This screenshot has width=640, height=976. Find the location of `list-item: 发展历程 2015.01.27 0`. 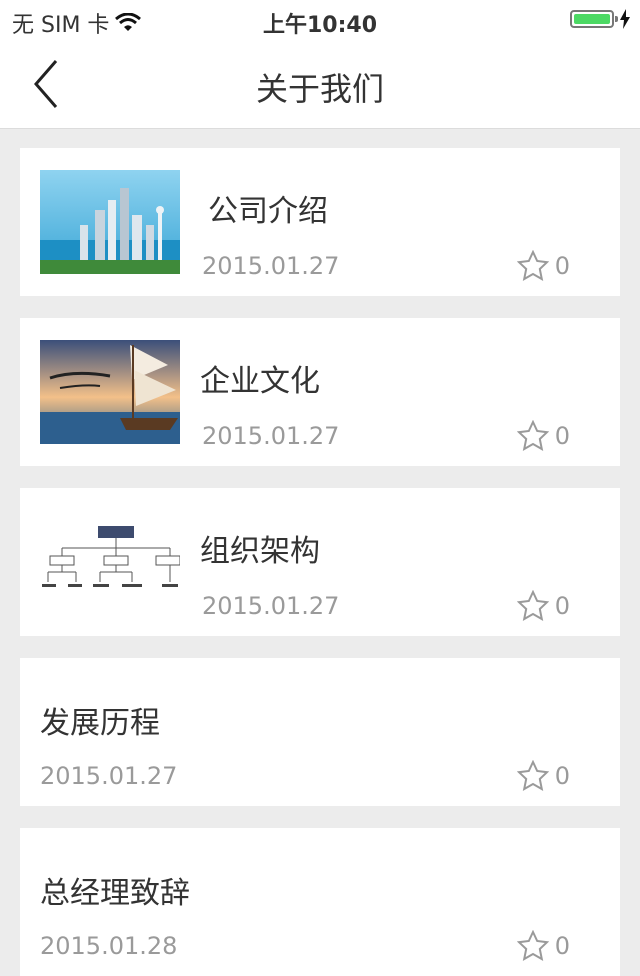

list-item: 发展历程 2015.01.27 0 is located at coordinates (320, 732).